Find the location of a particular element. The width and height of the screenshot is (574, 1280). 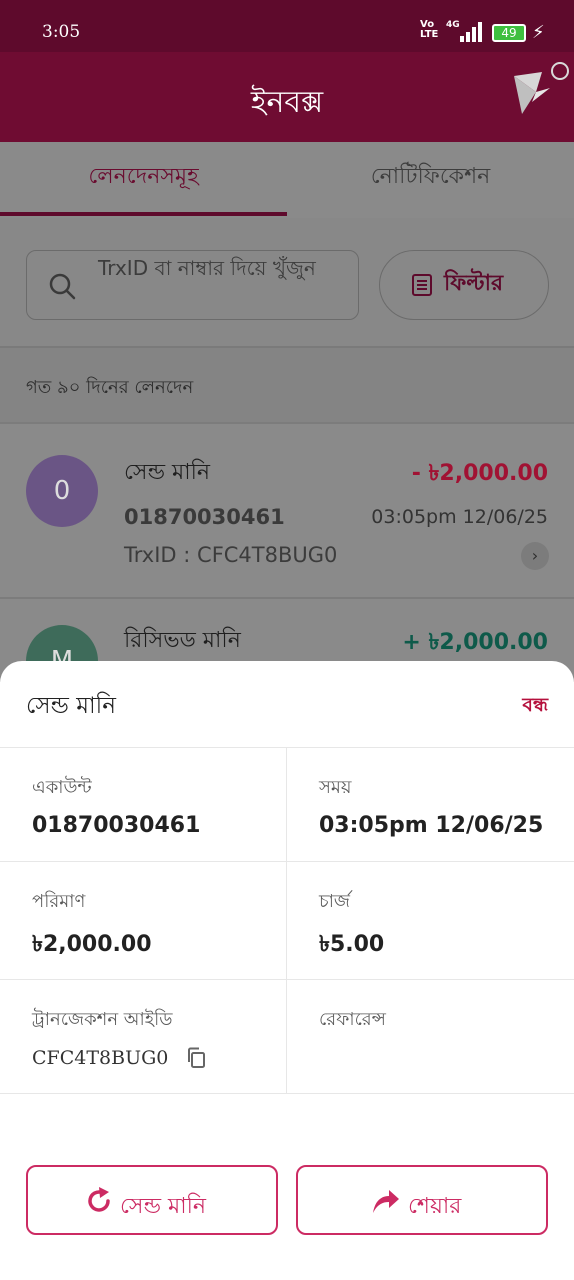

battery-icon: 49 is located at coordinates (509, 33).